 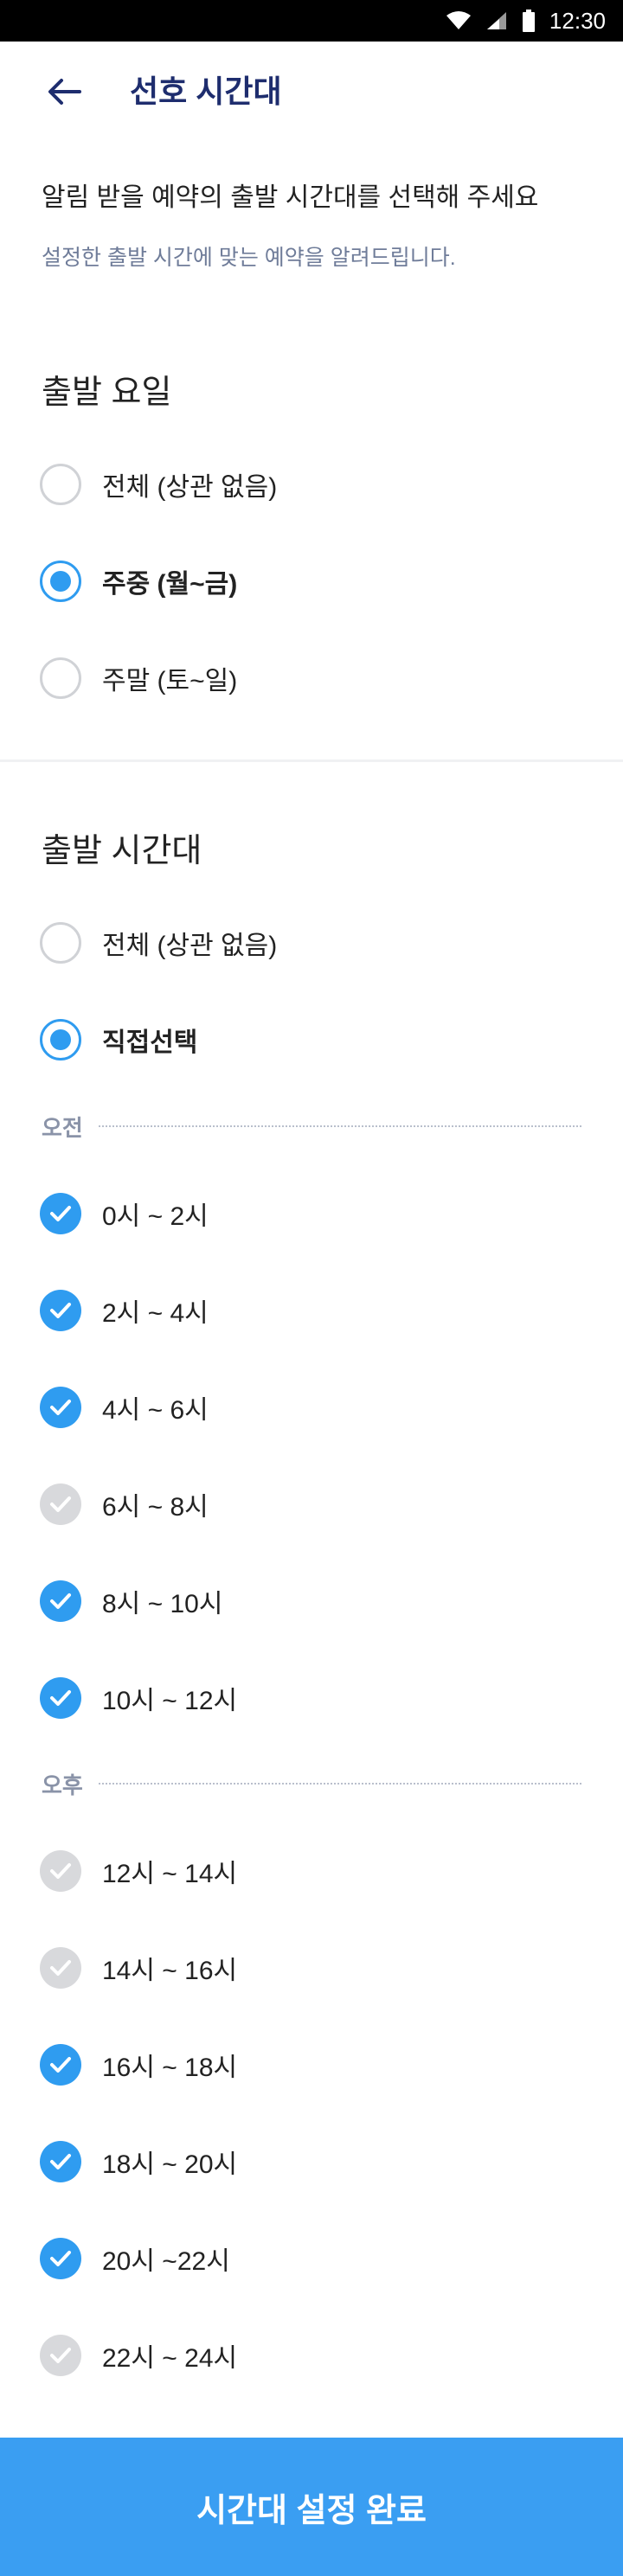 I want to click on status-icons: 12:30, so click(x=526, y=21).